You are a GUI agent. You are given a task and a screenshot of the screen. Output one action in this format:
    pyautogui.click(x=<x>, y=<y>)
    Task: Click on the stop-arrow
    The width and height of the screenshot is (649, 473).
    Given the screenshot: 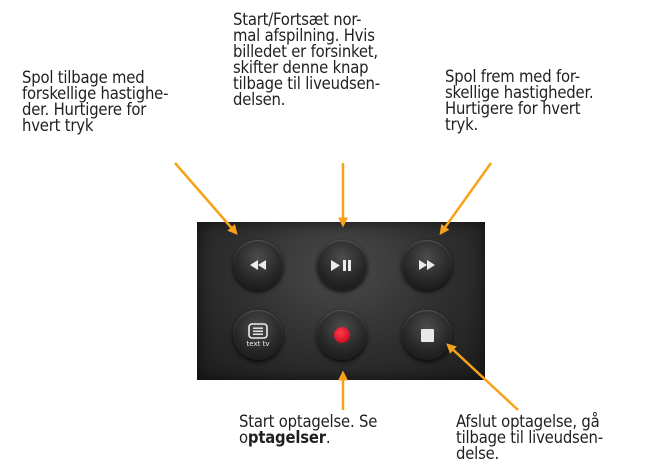 What is the action you would take?
    pyautogui.click(x=482, y=377)
    